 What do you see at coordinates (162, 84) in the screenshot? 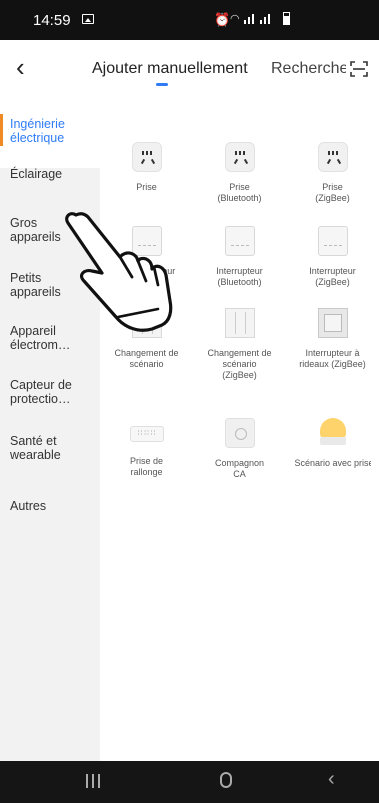
I see `active-tab-indicator` at bounding box center [162, 84].